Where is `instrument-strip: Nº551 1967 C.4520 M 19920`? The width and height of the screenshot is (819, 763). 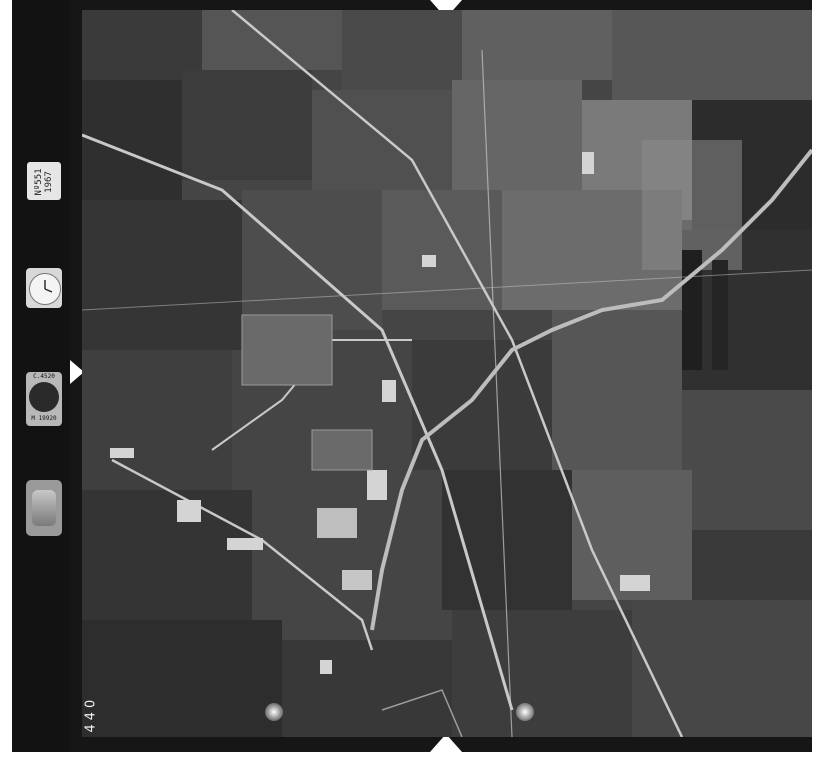
instrument-strip: Nº551 1967 C.4520 M 19920 is located at coordinates (41, 376).